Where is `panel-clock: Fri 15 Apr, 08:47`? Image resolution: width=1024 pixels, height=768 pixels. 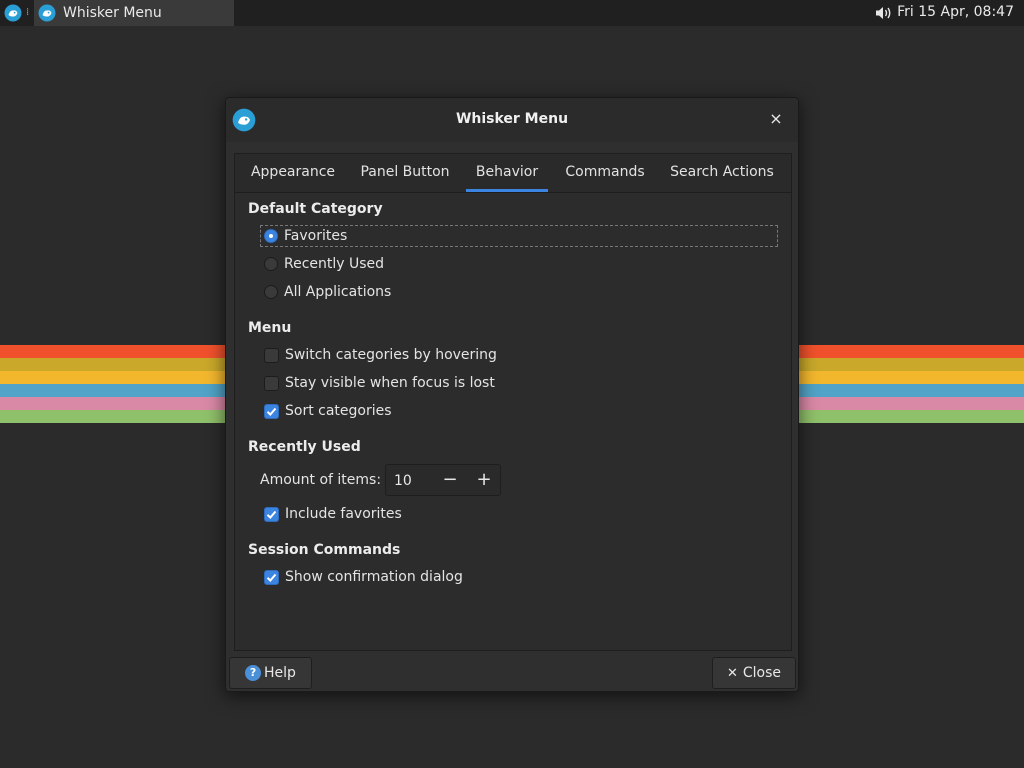
panel-clock: Fri 15 Apr, 08:47 is located at coordinates (955, 12).